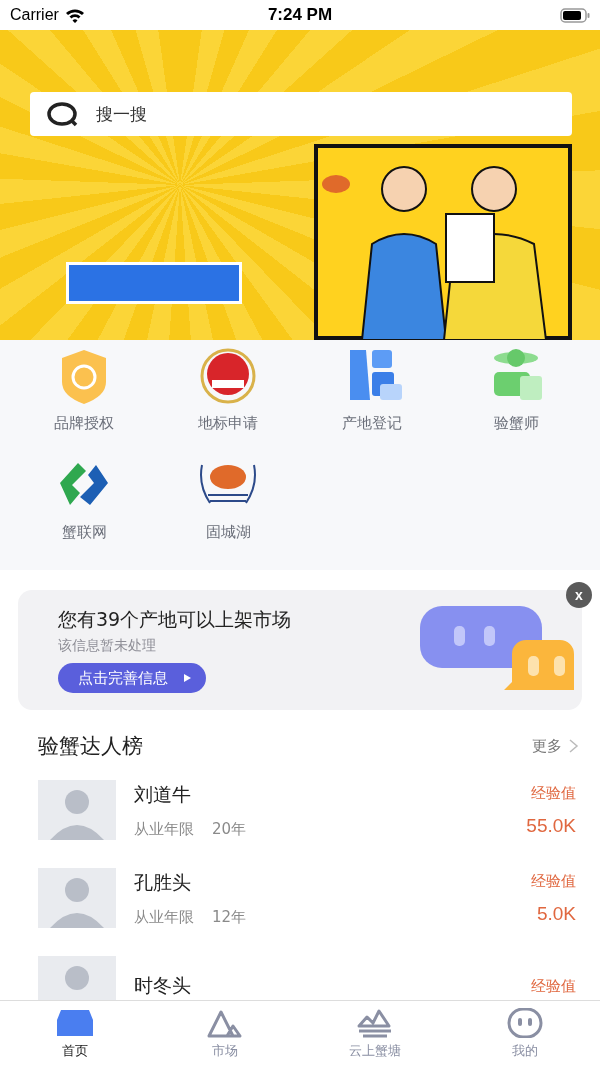 This screenshot has height=1067, width=600. I want to click on carrier-text: Carrier, so click(34, 15).